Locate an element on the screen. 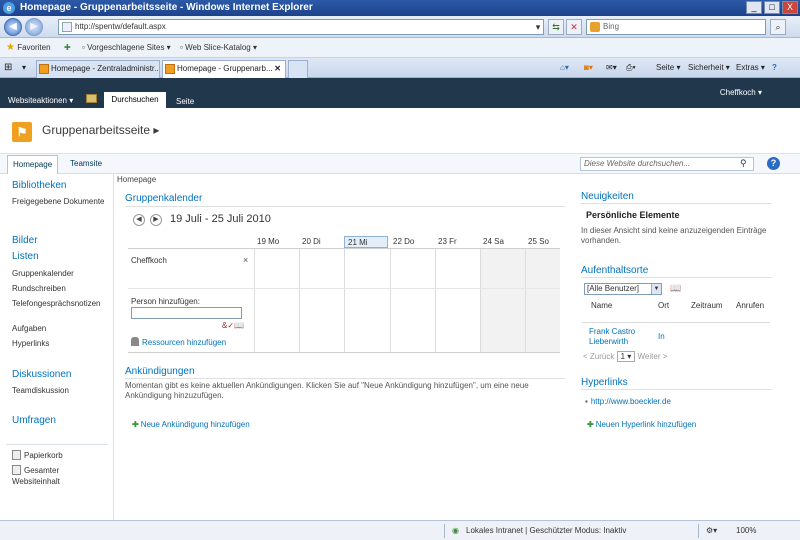 The width and height of the screenshot is (800, 540). site-logo-icon: ⚑ is located at coordinates (22, 132).